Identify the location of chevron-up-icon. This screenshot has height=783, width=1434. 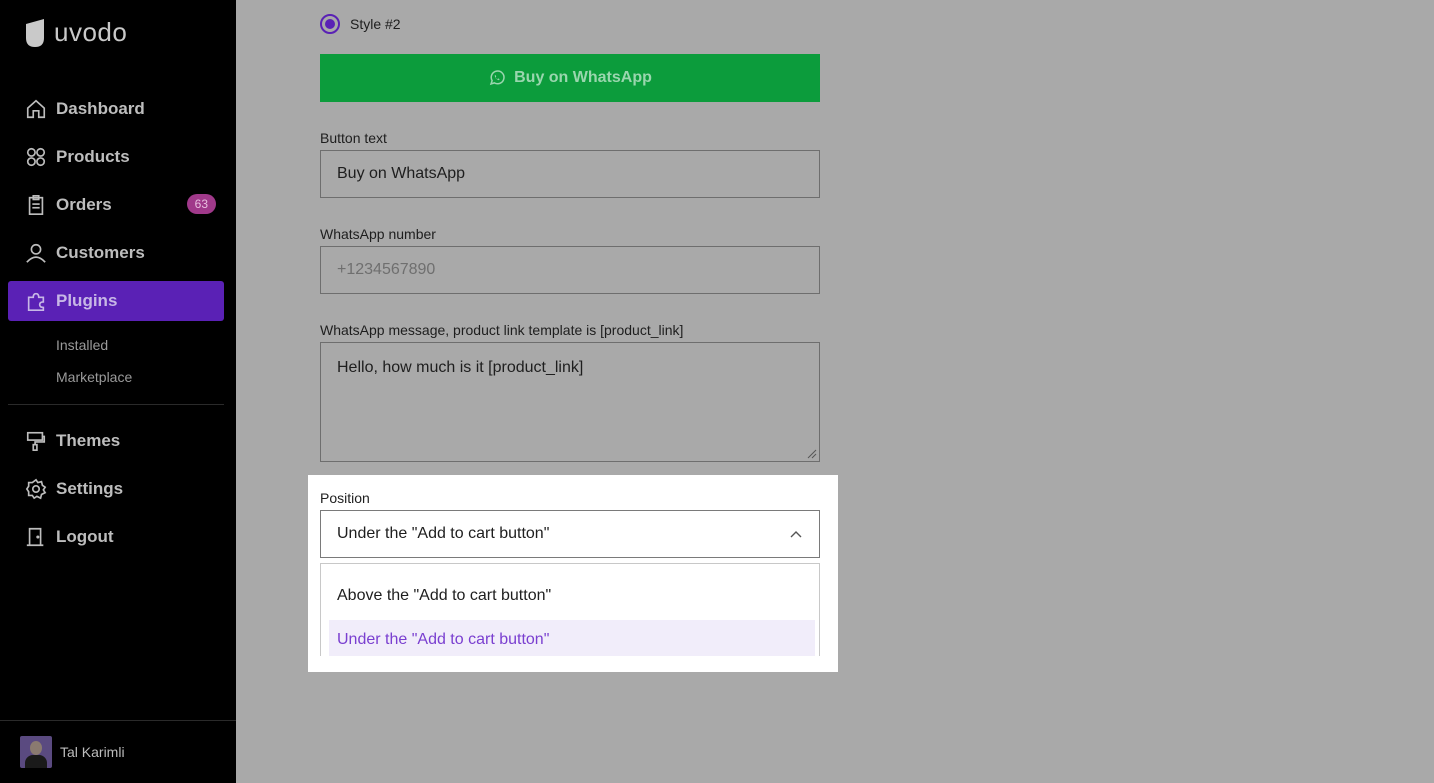
(796, 534).